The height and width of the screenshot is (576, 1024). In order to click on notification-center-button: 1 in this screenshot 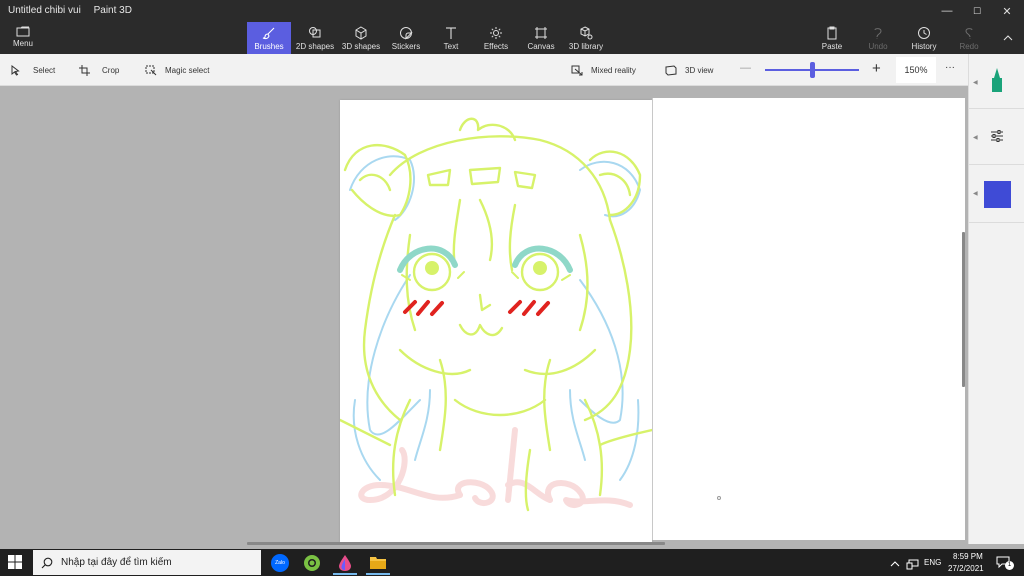, I will do `click(1005, 563)`.